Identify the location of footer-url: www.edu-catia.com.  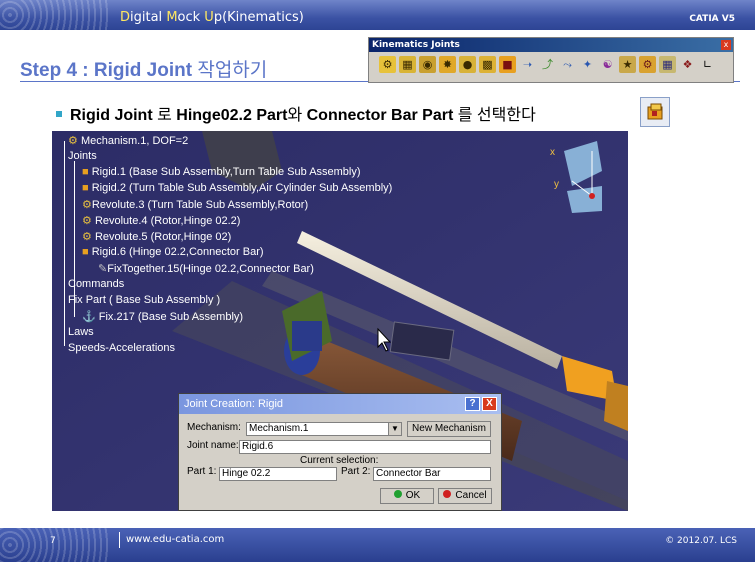
(175, 539).